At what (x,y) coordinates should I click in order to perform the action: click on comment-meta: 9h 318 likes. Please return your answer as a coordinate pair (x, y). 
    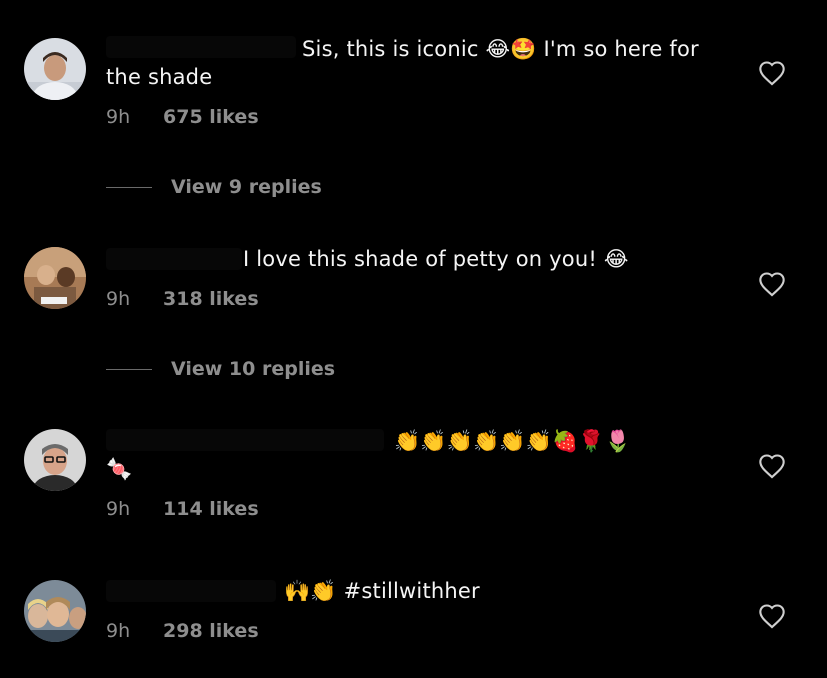
    Looking at the image, I should click on (182, 299).